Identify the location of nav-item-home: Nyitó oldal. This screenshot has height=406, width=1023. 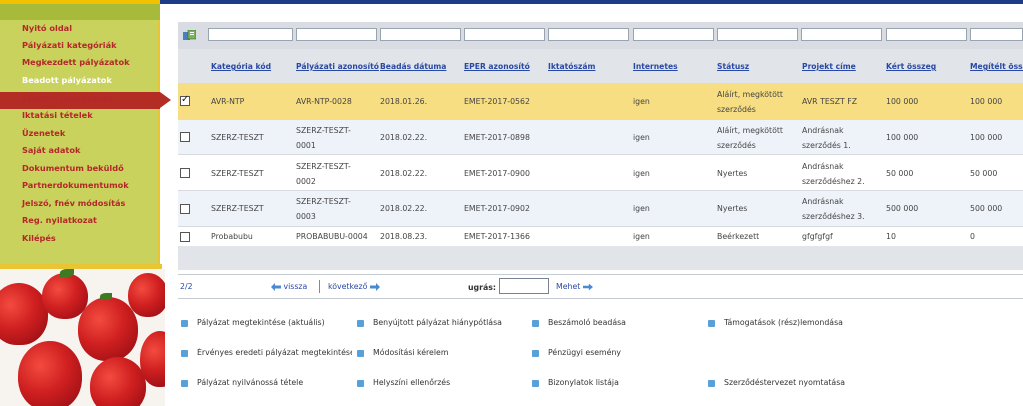
(47, 28).